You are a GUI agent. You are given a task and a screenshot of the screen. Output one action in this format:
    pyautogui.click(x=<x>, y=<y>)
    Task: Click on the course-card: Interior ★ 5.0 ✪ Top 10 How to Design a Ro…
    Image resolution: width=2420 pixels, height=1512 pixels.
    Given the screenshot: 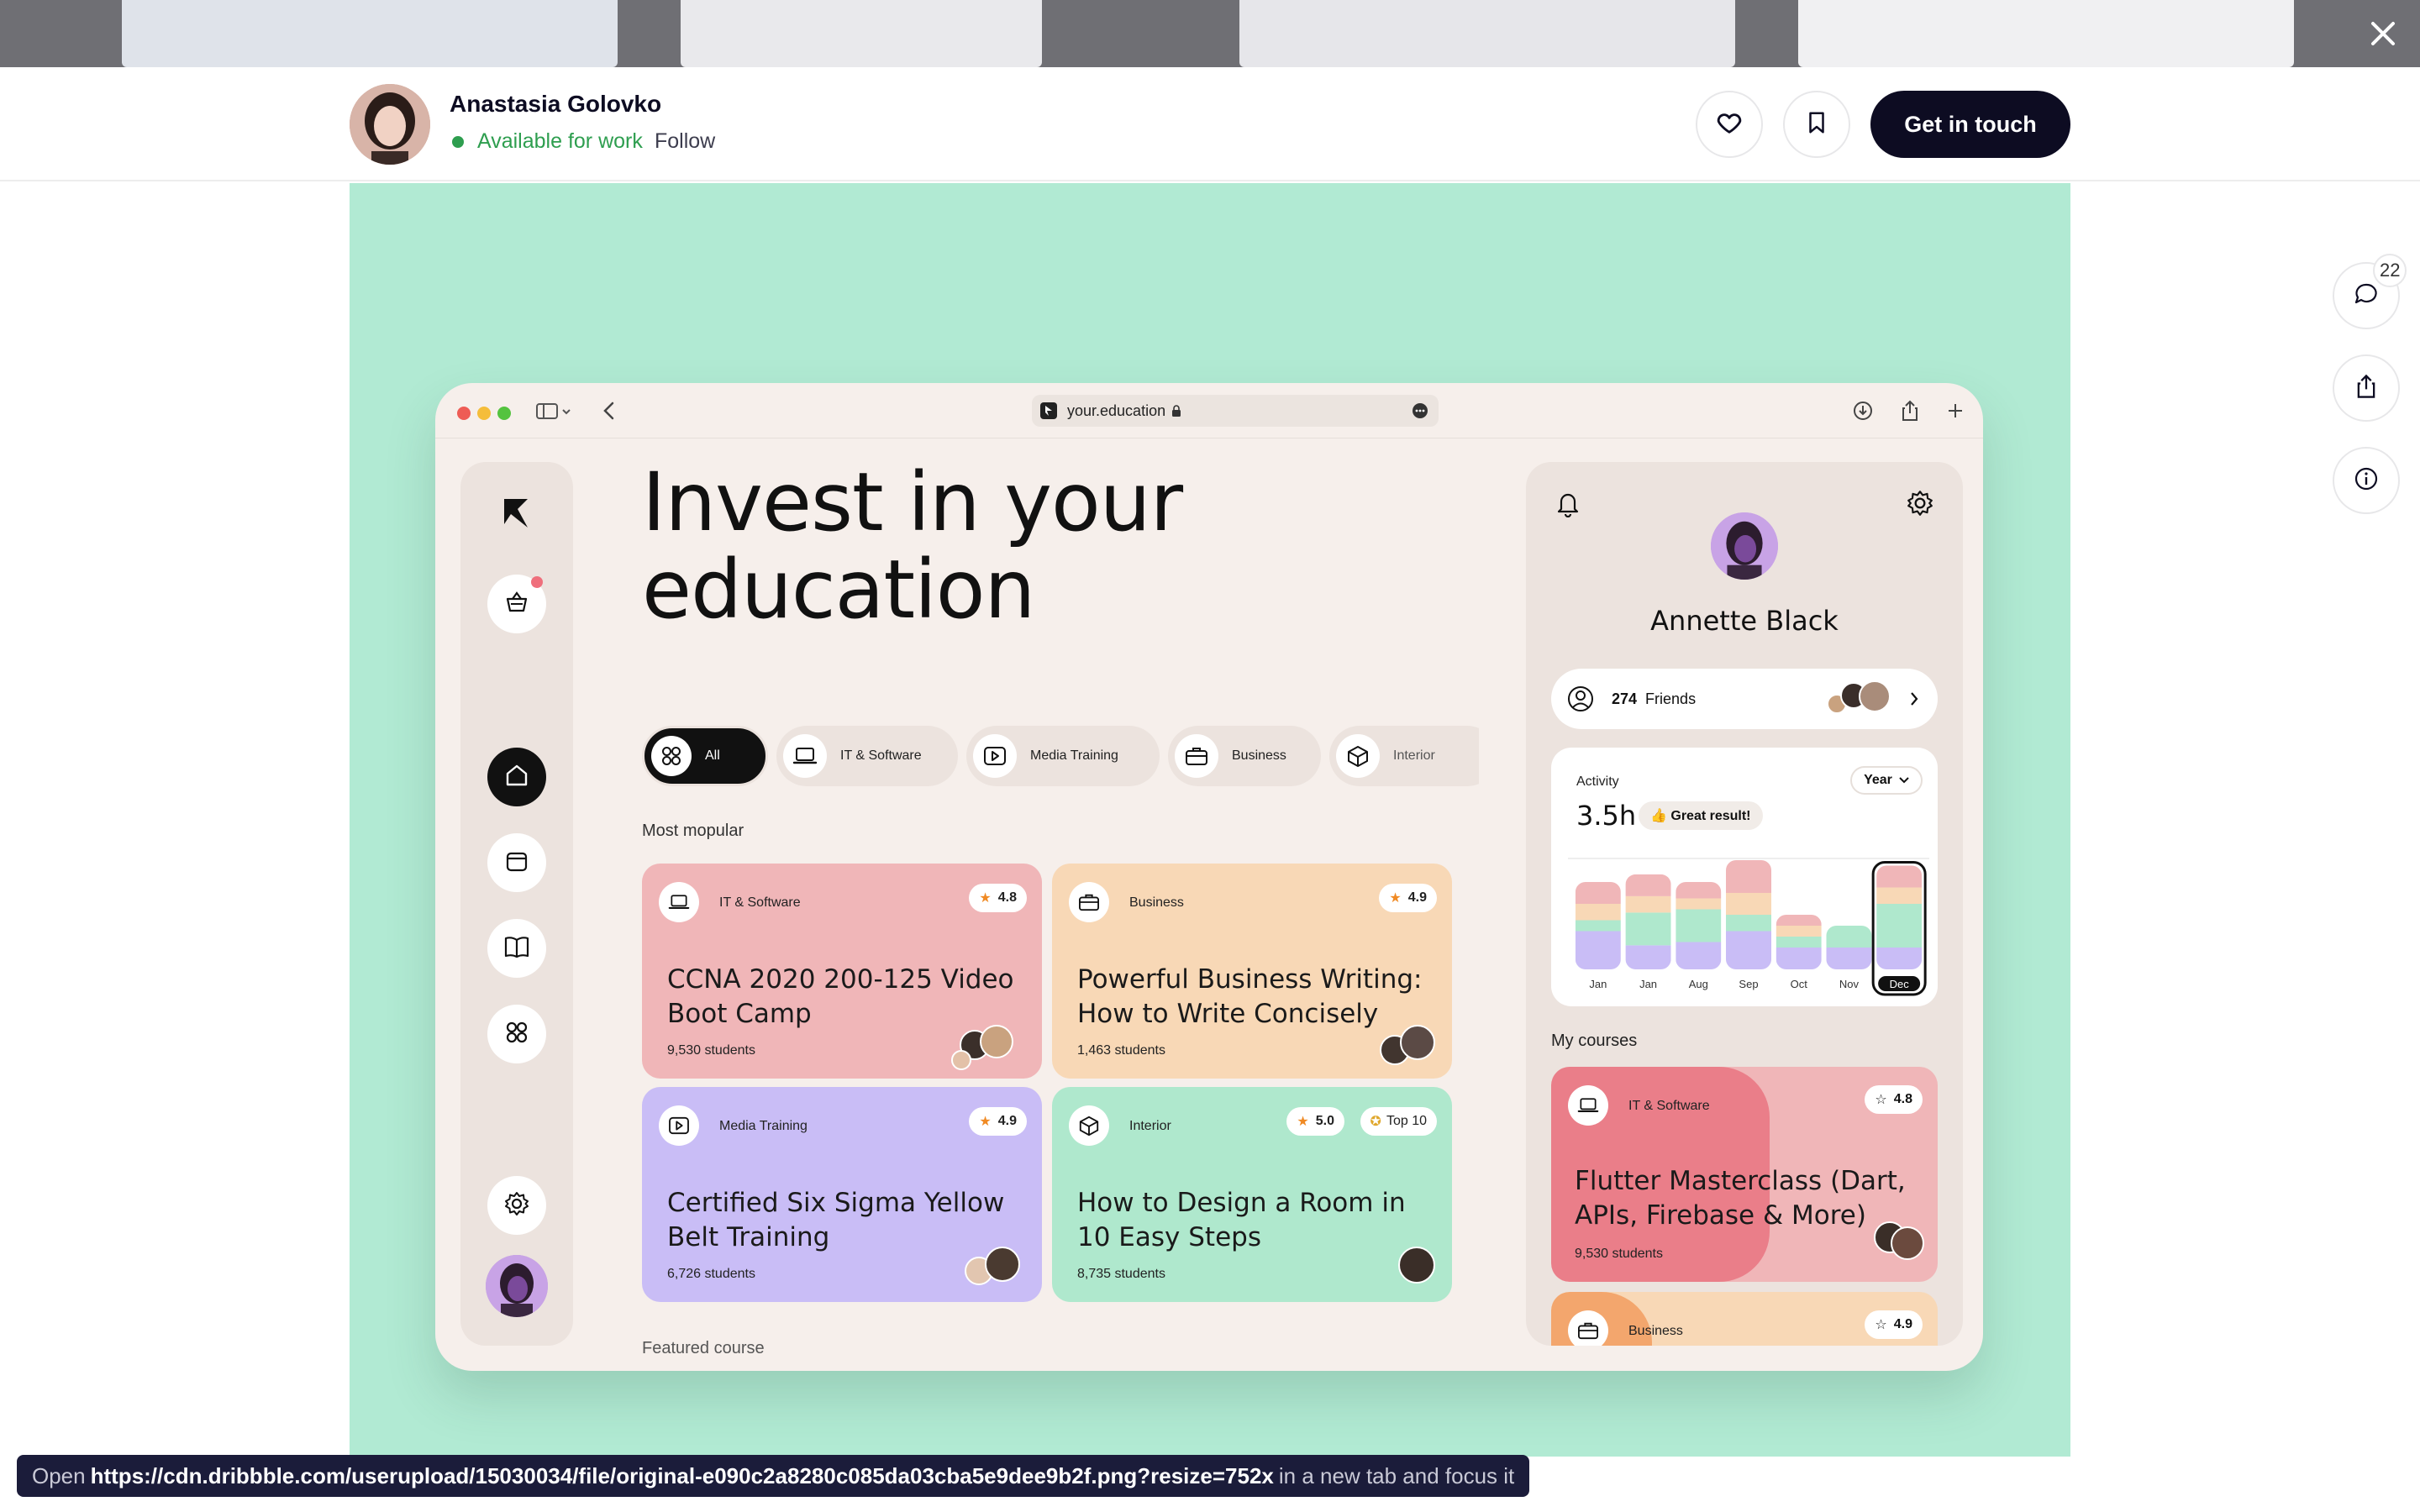 What is the action you would take?
    pyautogui.click(x=1252, y=1194)
    